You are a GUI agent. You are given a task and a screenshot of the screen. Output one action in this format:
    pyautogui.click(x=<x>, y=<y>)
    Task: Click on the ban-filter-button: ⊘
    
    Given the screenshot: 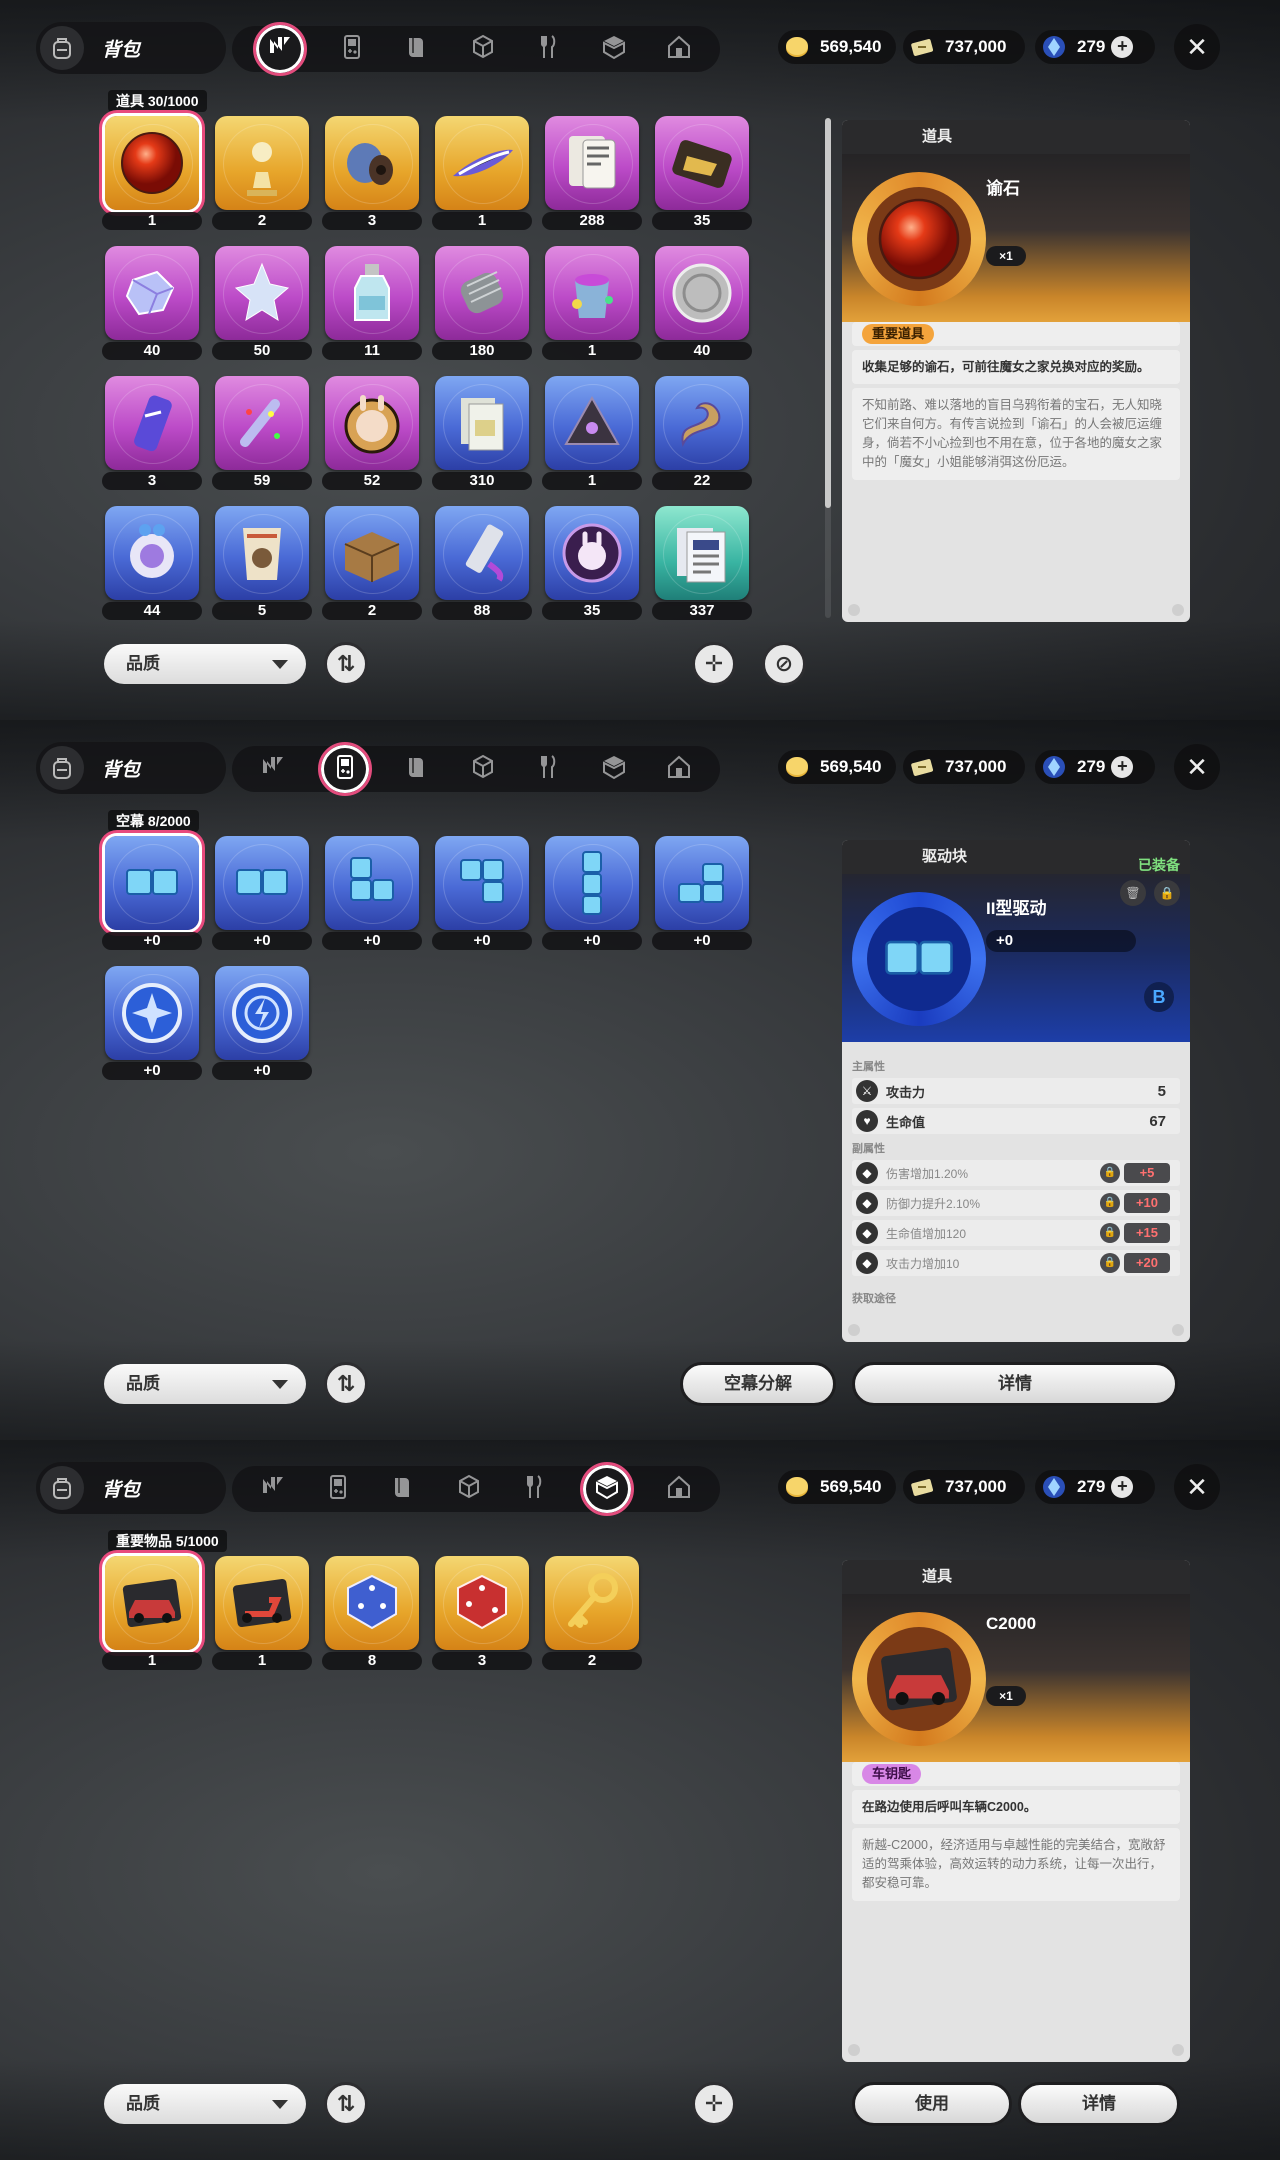 What is the action you would take?
    pyautogui.click(x=784, y=664)
    